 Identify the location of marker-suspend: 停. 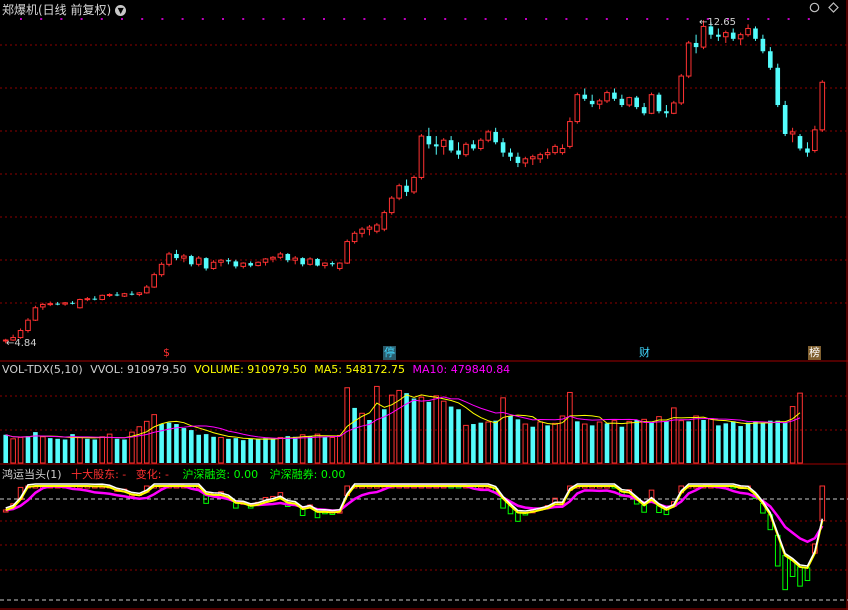
(389, 353).